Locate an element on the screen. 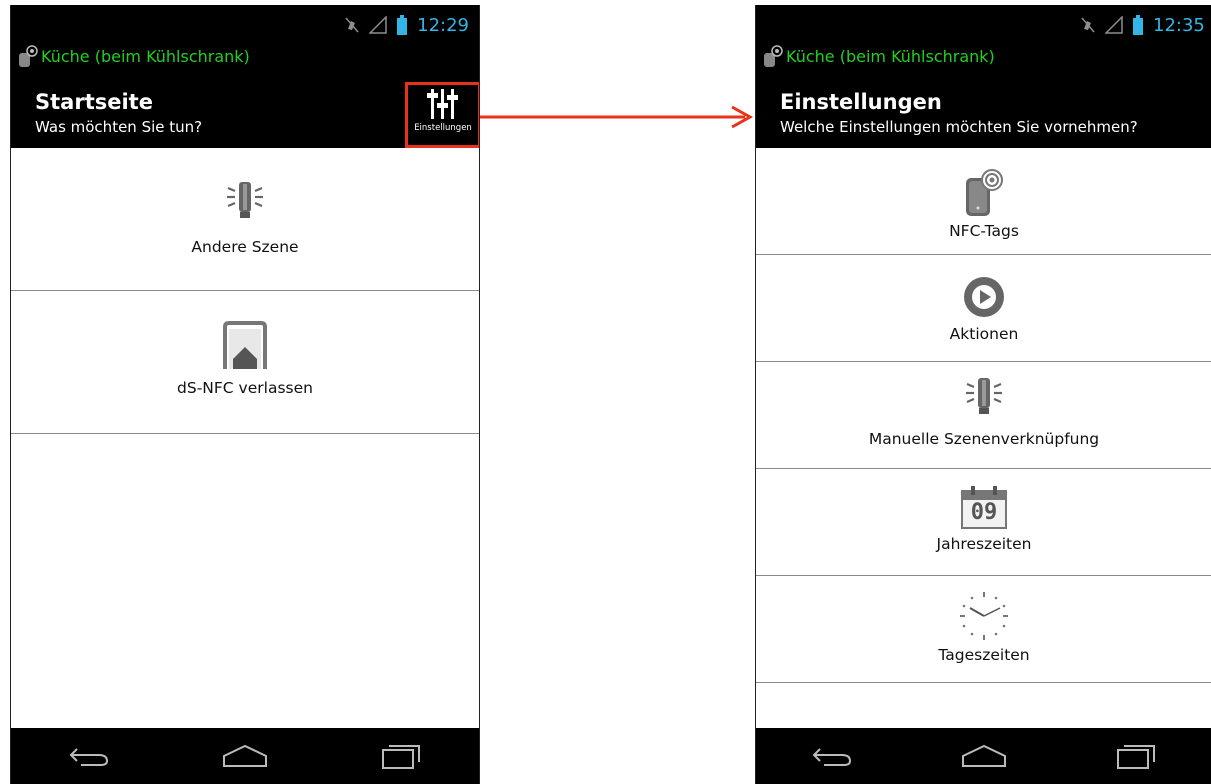  transition-arrow-icon is located at coordinates (617, 117).